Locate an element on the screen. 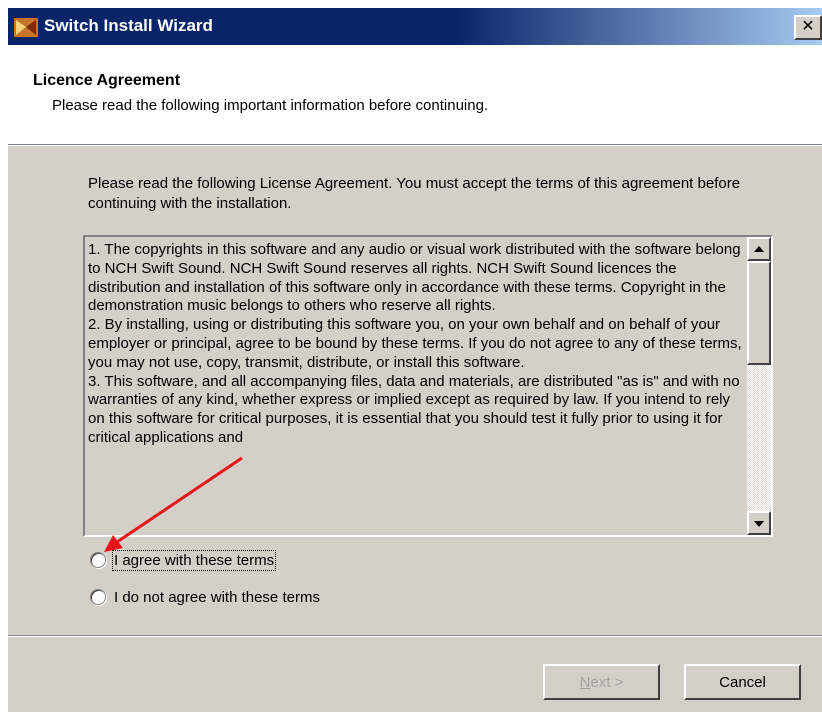 The height and width of the screenshot is (712, 822). annotation-overlay is located at coordinates (173, 504).